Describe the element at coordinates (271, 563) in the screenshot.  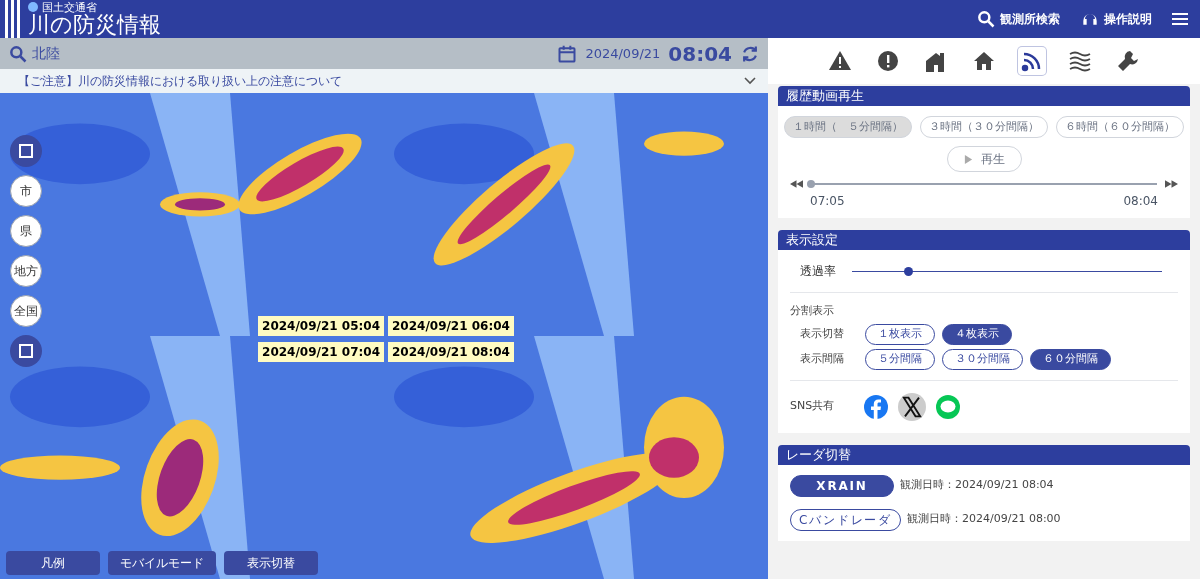
I see `map-button: 表示切替` at that location.